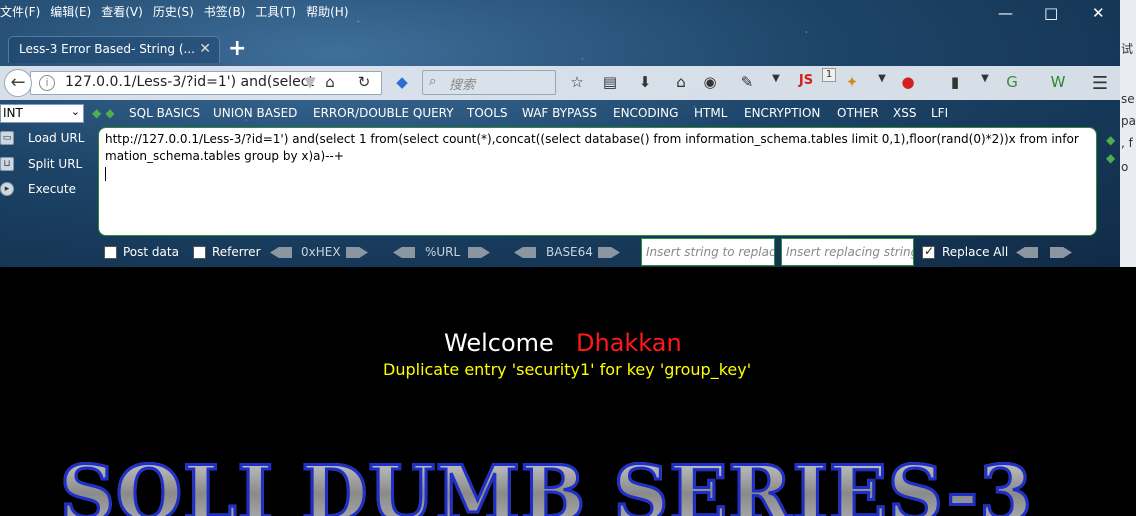 This screenshot has height=516, width=1136. Describe the element at coordinates (1012, 83) in the screenshot. I see `translate-icon: G` at that location.